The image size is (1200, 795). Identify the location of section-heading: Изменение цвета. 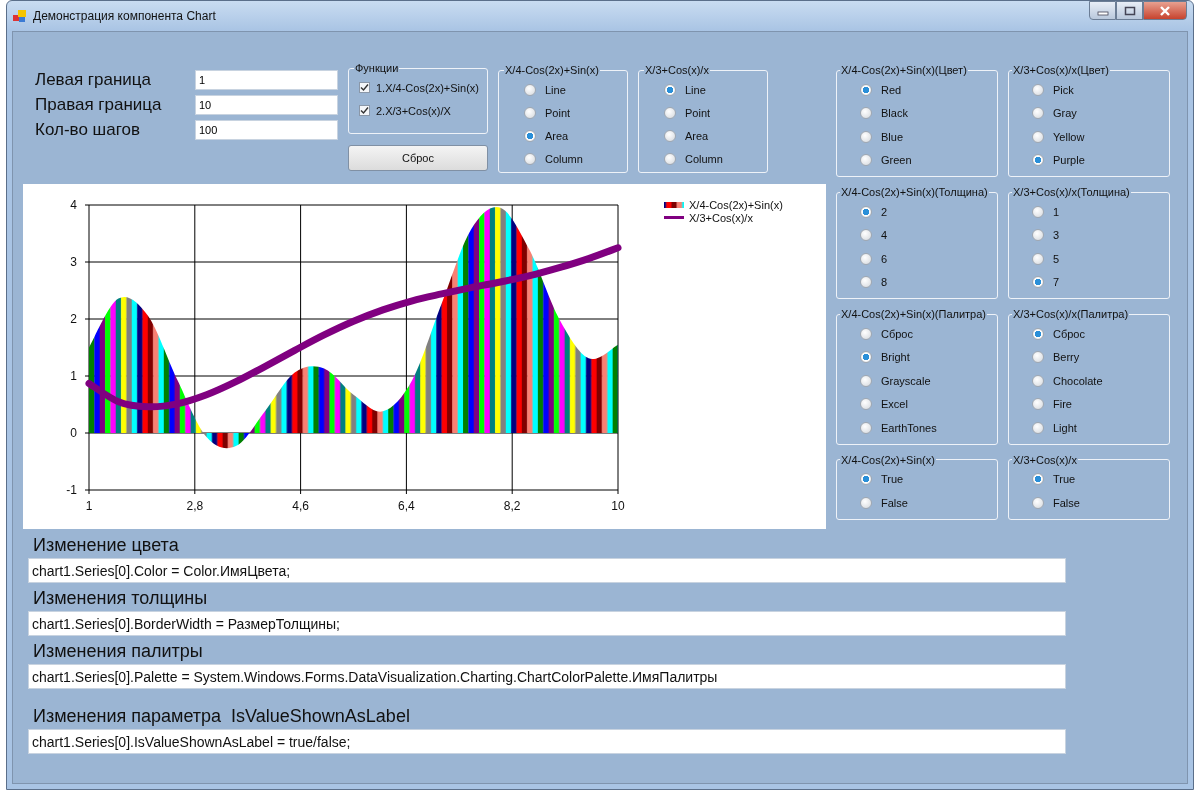
(106, 545).